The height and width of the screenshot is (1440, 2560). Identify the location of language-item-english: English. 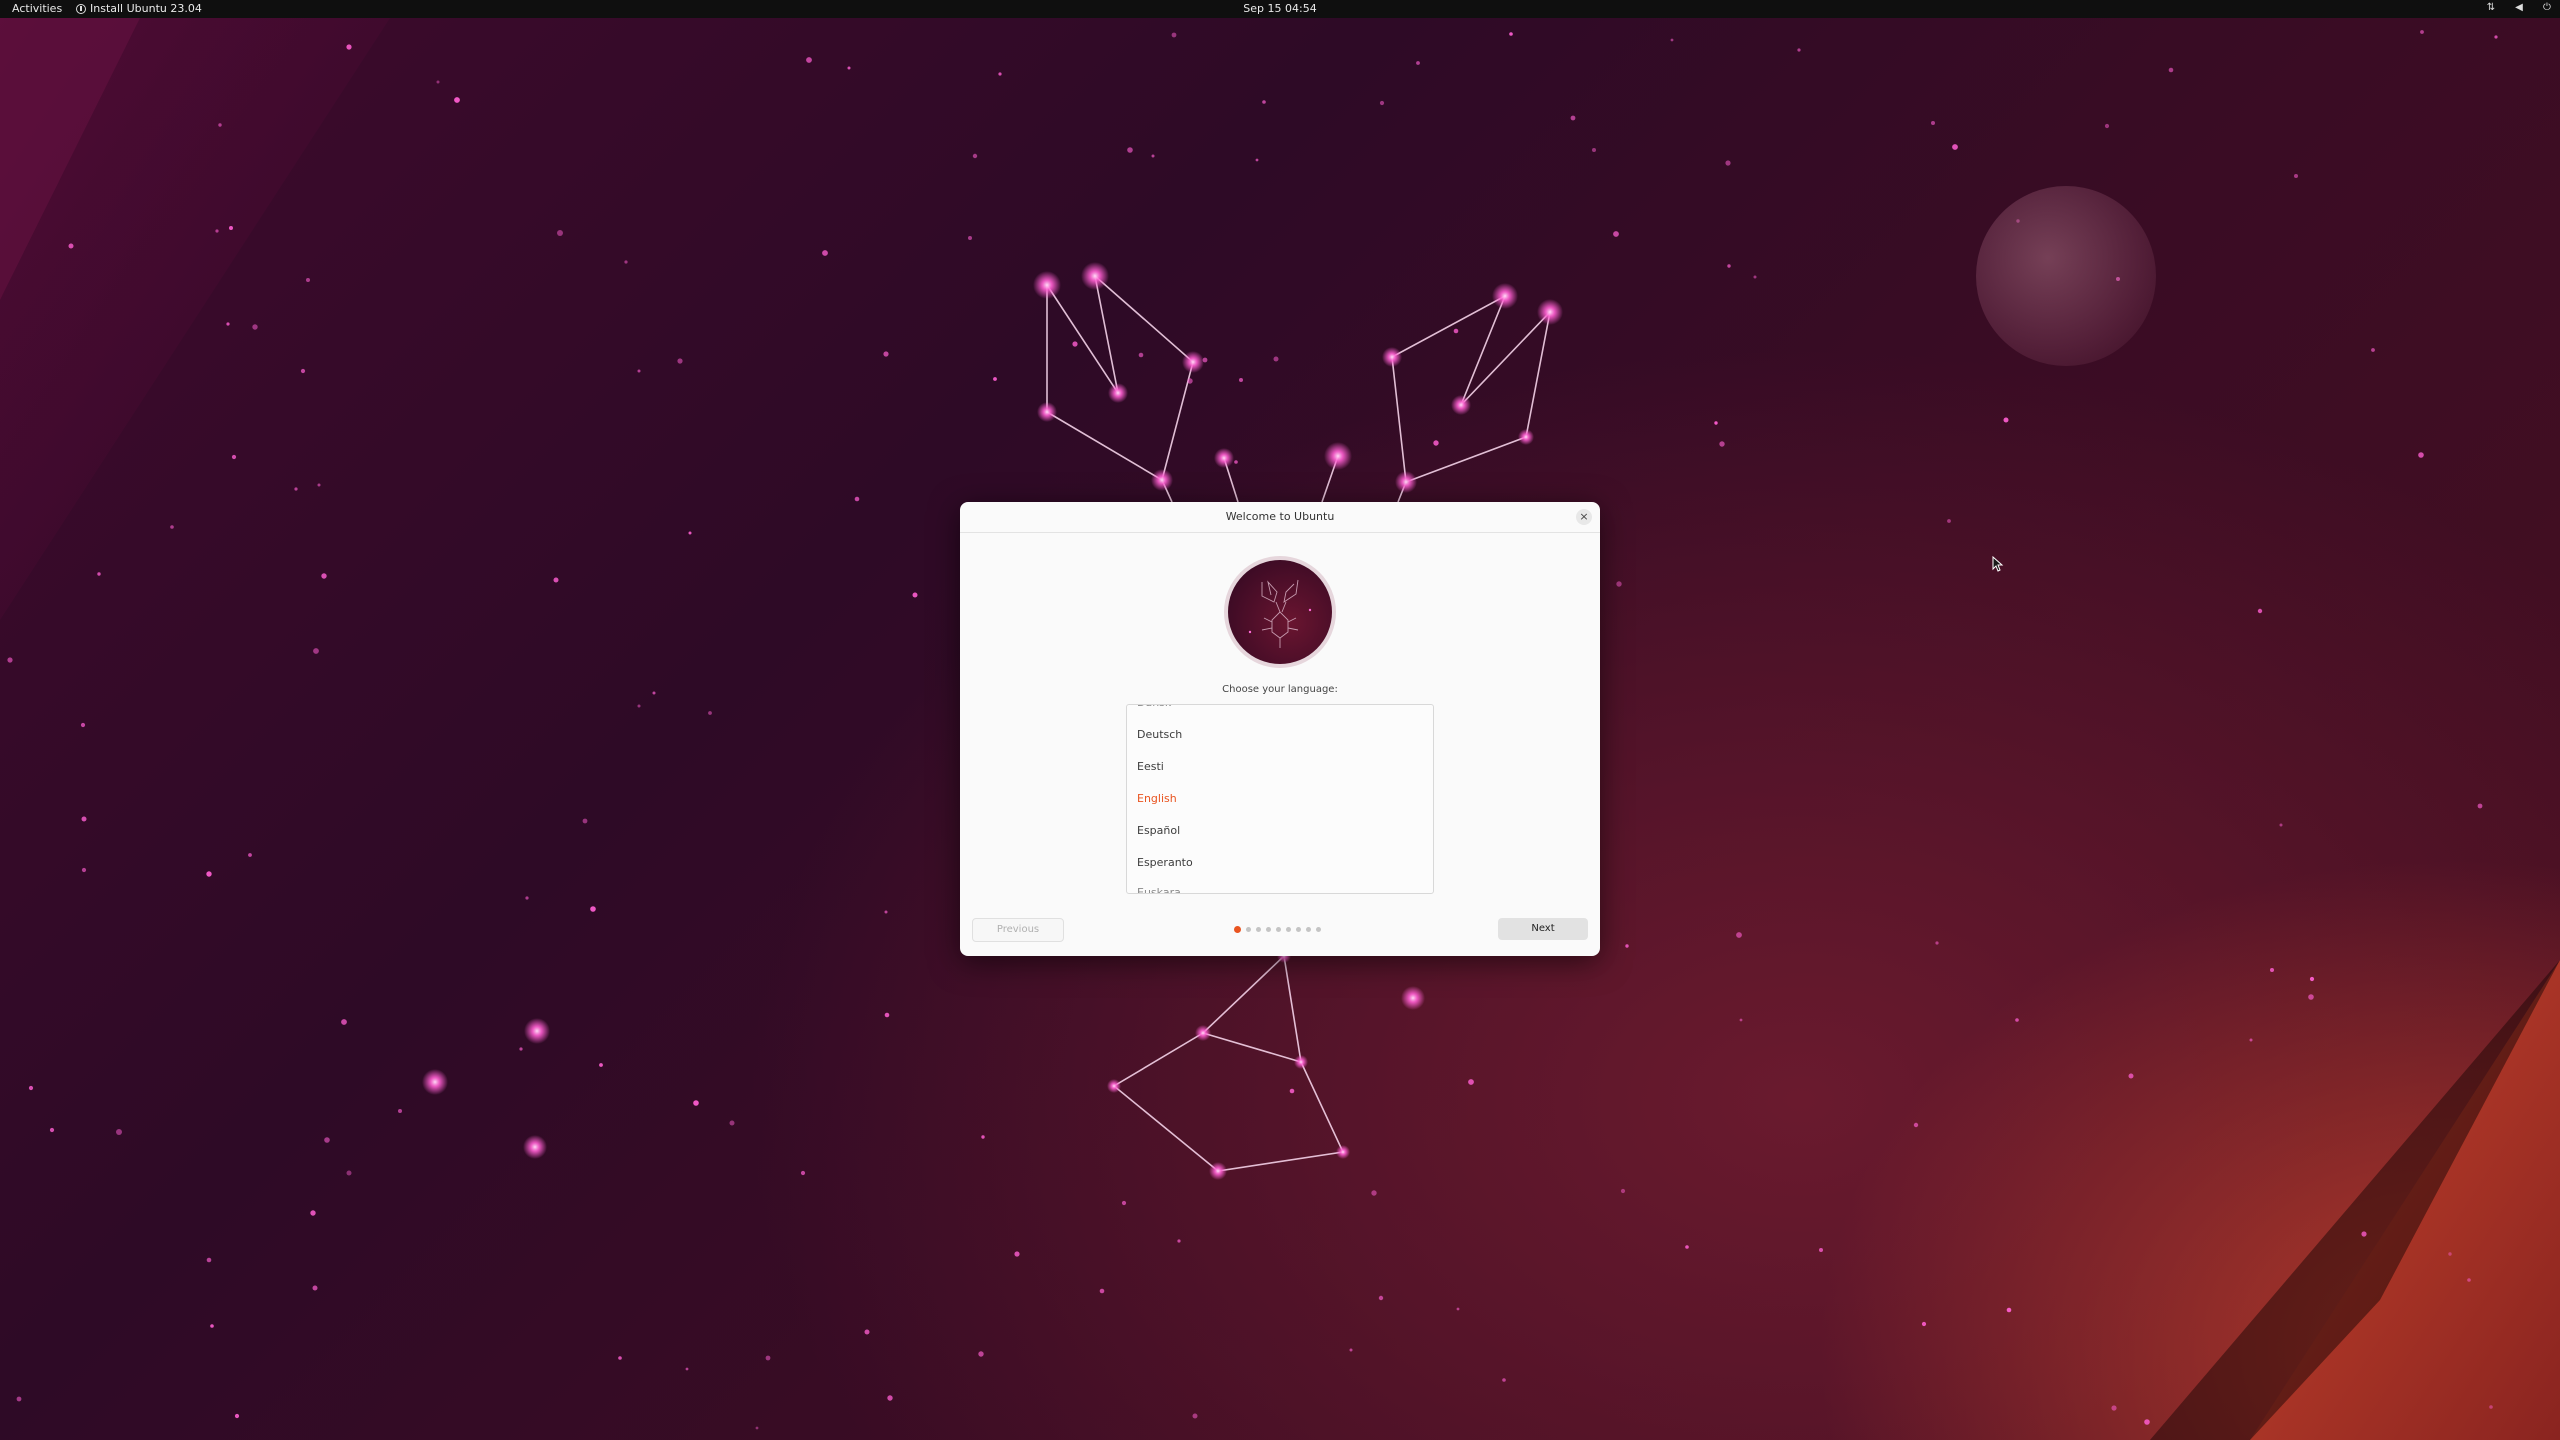
(1157, 799).